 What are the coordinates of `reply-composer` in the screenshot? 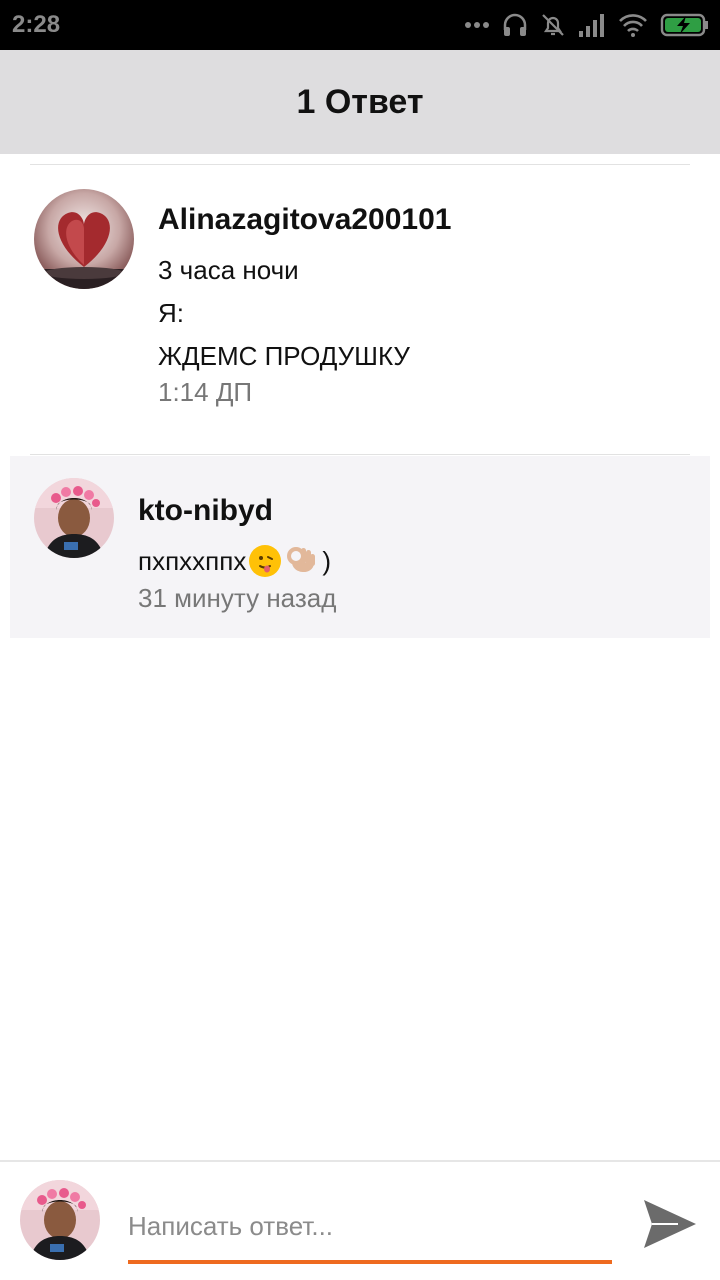 It's located at (360, 1220).